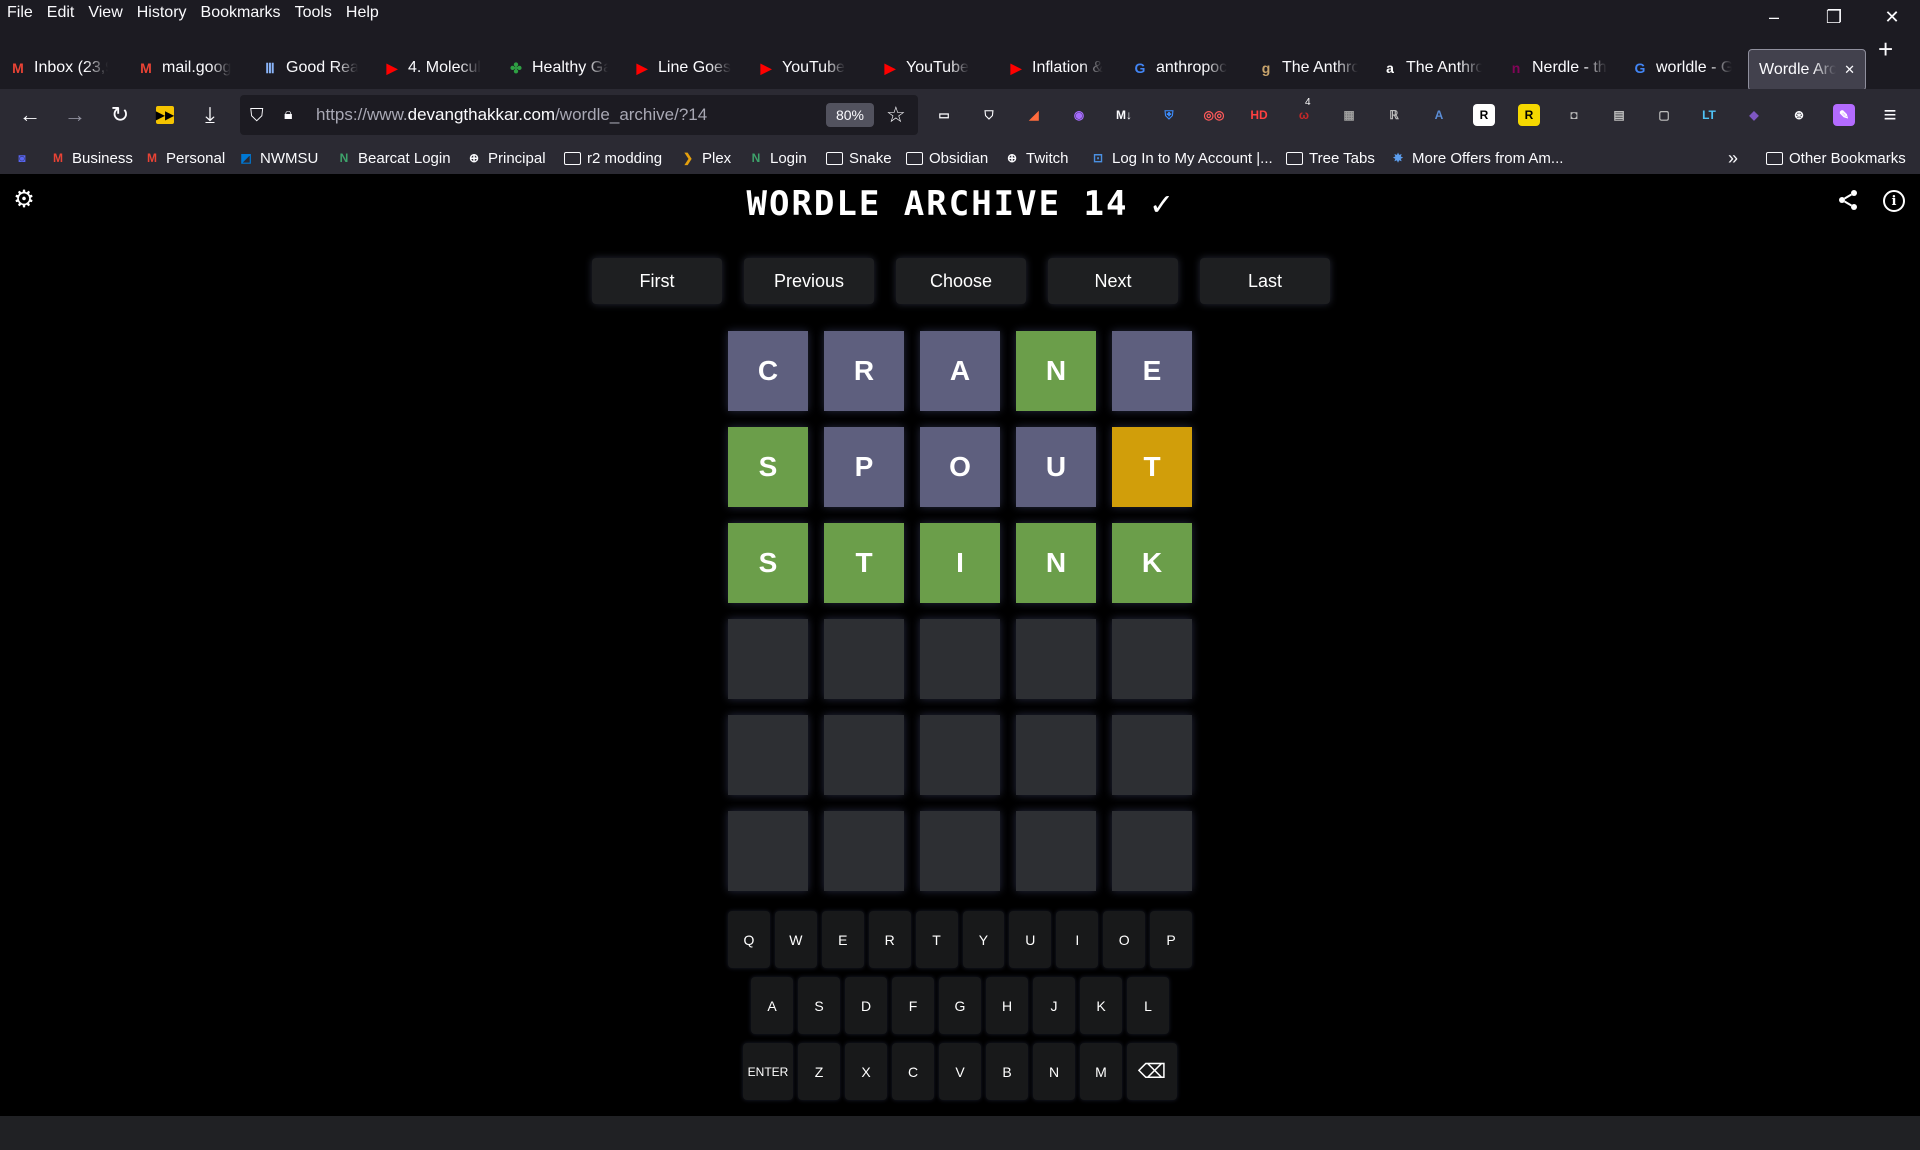 This screenshot has width=1920, height=1150. What do you see at coordinates (913, 1005) in the screenshot?
I see `key-f: F` at bounding box center [913, 1005].